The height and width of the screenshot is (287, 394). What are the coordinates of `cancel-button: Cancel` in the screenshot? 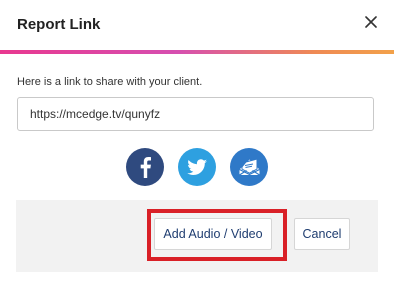 It's located at (322, 234).